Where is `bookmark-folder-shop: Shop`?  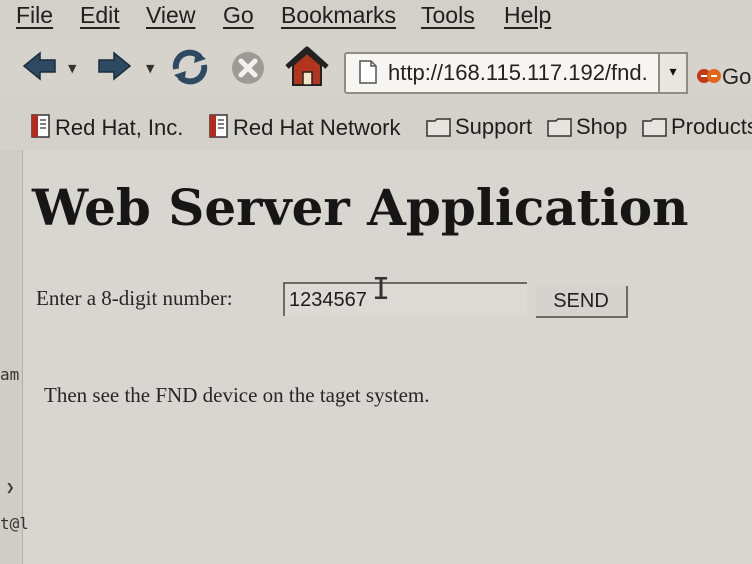 bookmark-folder-shop: Shop is located at coordinates (587, 127).